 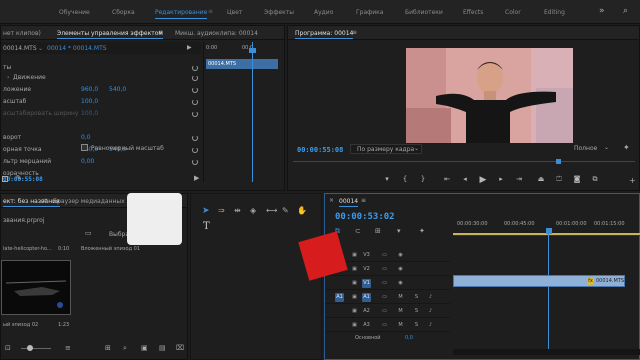 What do you see at coordinates (31, 202) in the screenshot?
I see `tab-project: ект: без названия` at bounding box center [31, 202].